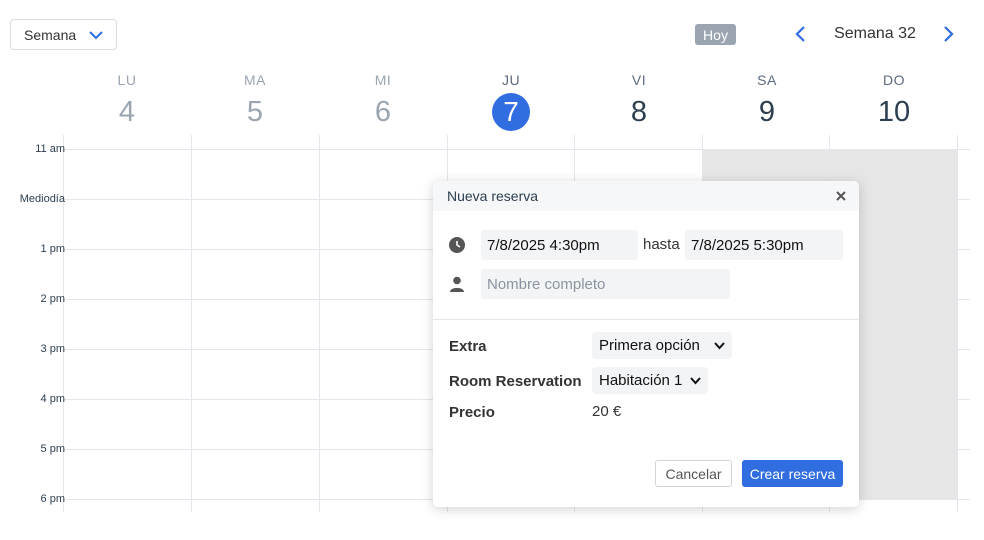 This screenshot has height=540, width=984. What do you see at coordinates (52, 299) in the screenshot?
I see `time-label: 2 pm` at bounding box center [52, 299].